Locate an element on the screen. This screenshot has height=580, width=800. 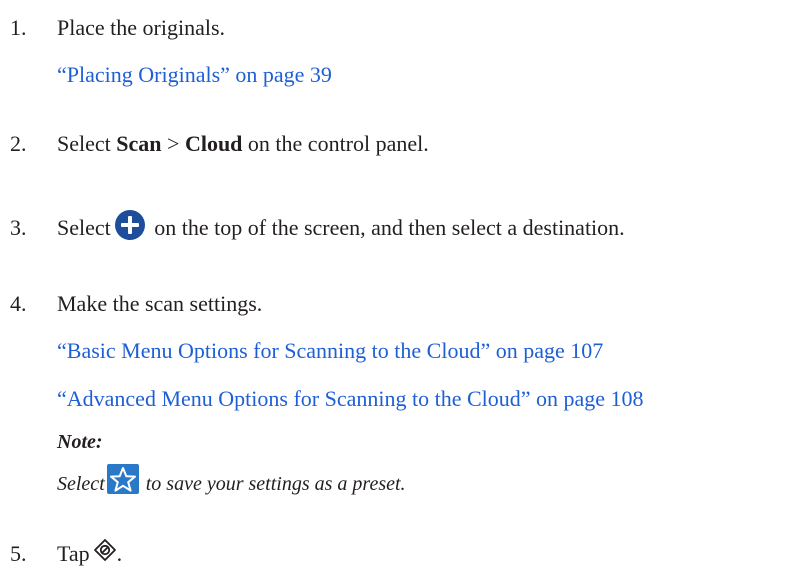
note-pre: Select is located at coordinates (81, 484).